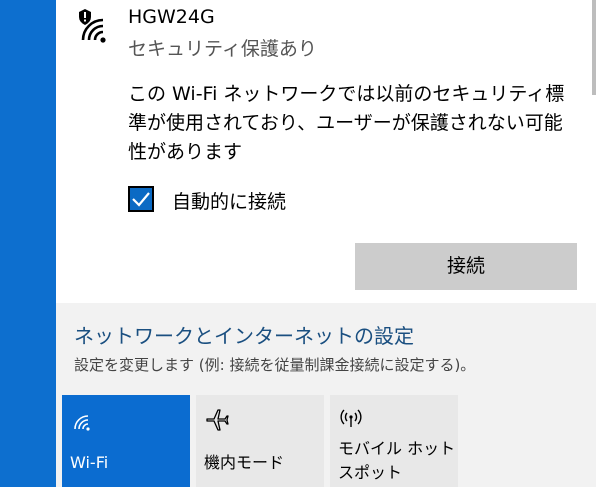  I want to click on hotspot-icon, so click(351, 418).